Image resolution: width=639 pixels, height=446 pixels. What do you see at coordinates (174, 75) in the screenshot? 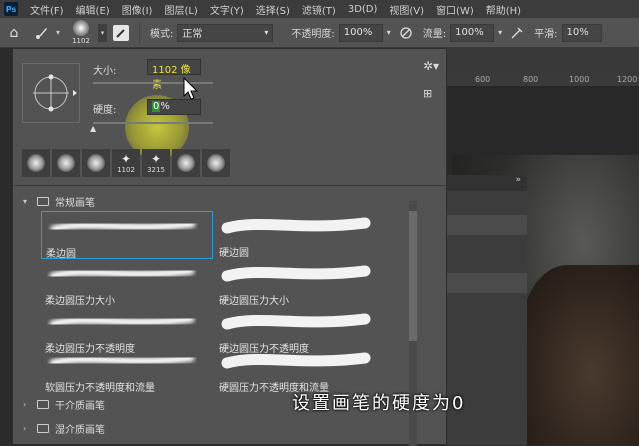
I see `size-input: 1102 像素` at bounding box center [174, 75].